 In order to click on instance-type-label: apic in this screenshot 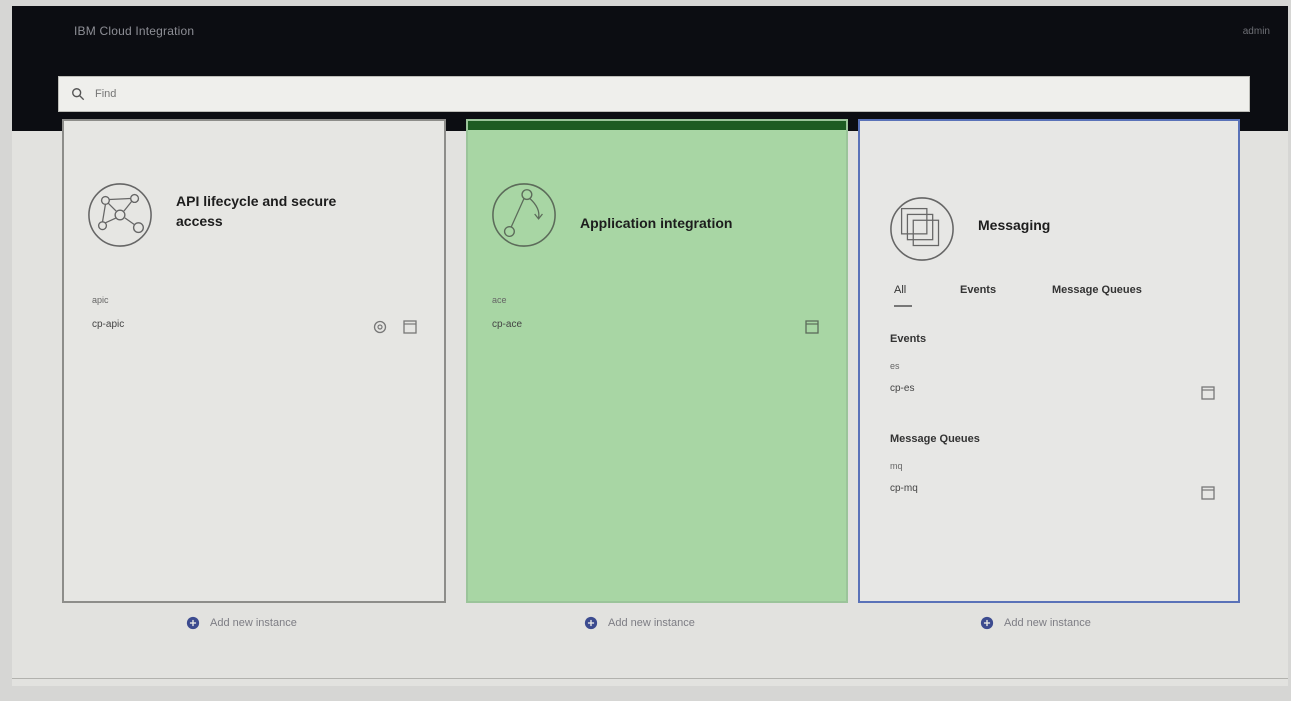, I will do `click(100, 300)`.